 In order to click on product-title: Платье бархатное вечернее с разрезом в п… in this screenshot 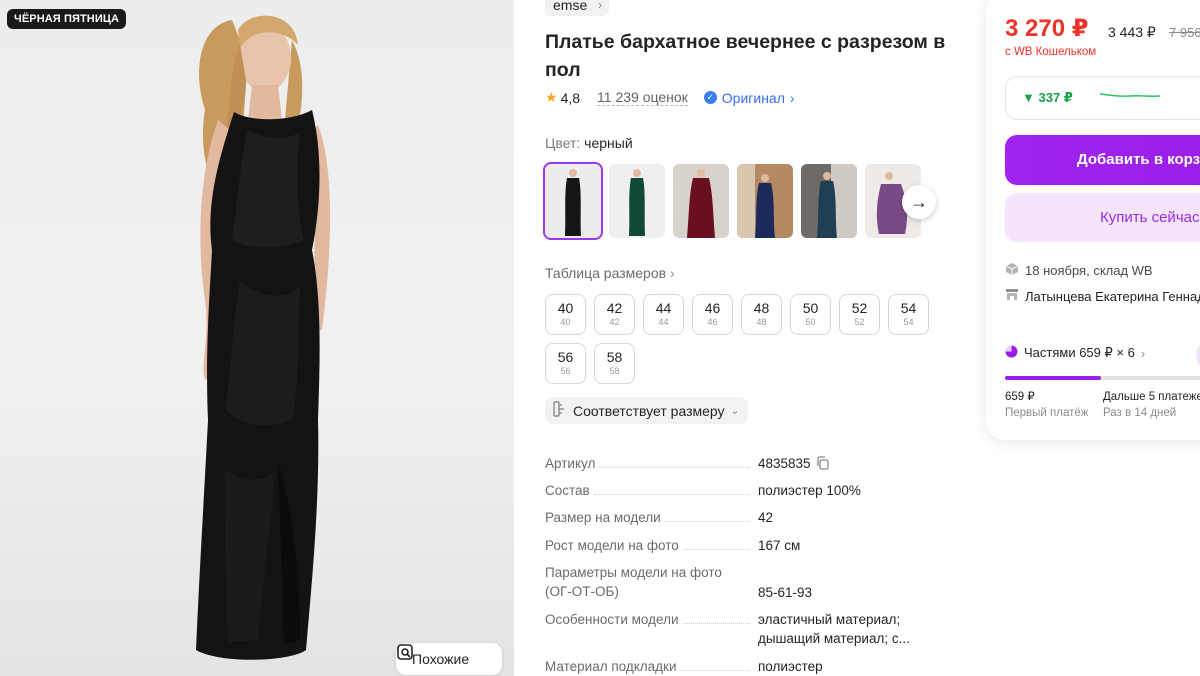, I will do `click(745, 56)`.